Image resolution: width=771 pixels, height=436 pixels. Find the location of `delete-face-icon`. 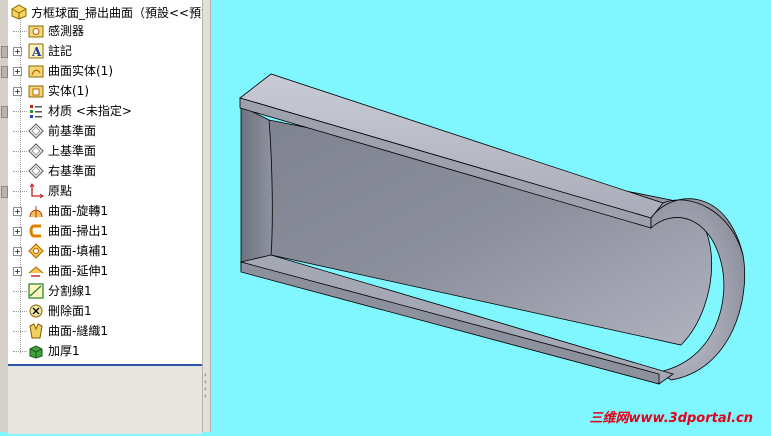

delete-face-icon is located at coordinates (36, 311).